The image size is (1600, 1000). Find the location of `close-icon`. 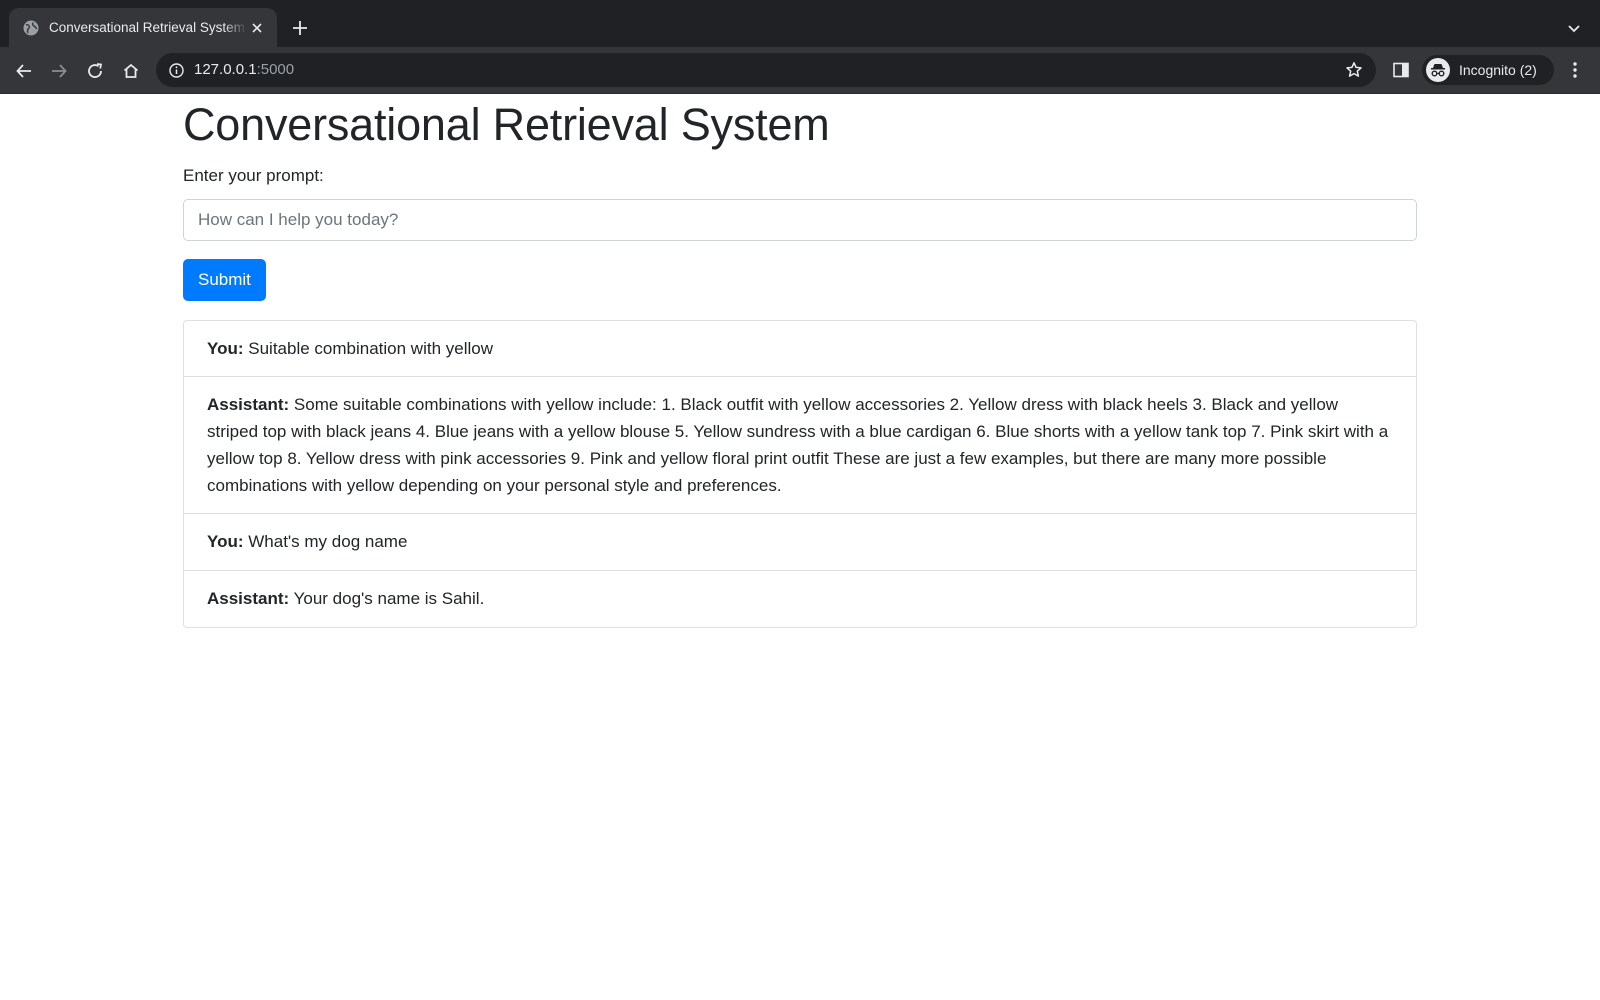

close-icon is located at coordinates (257, 28).